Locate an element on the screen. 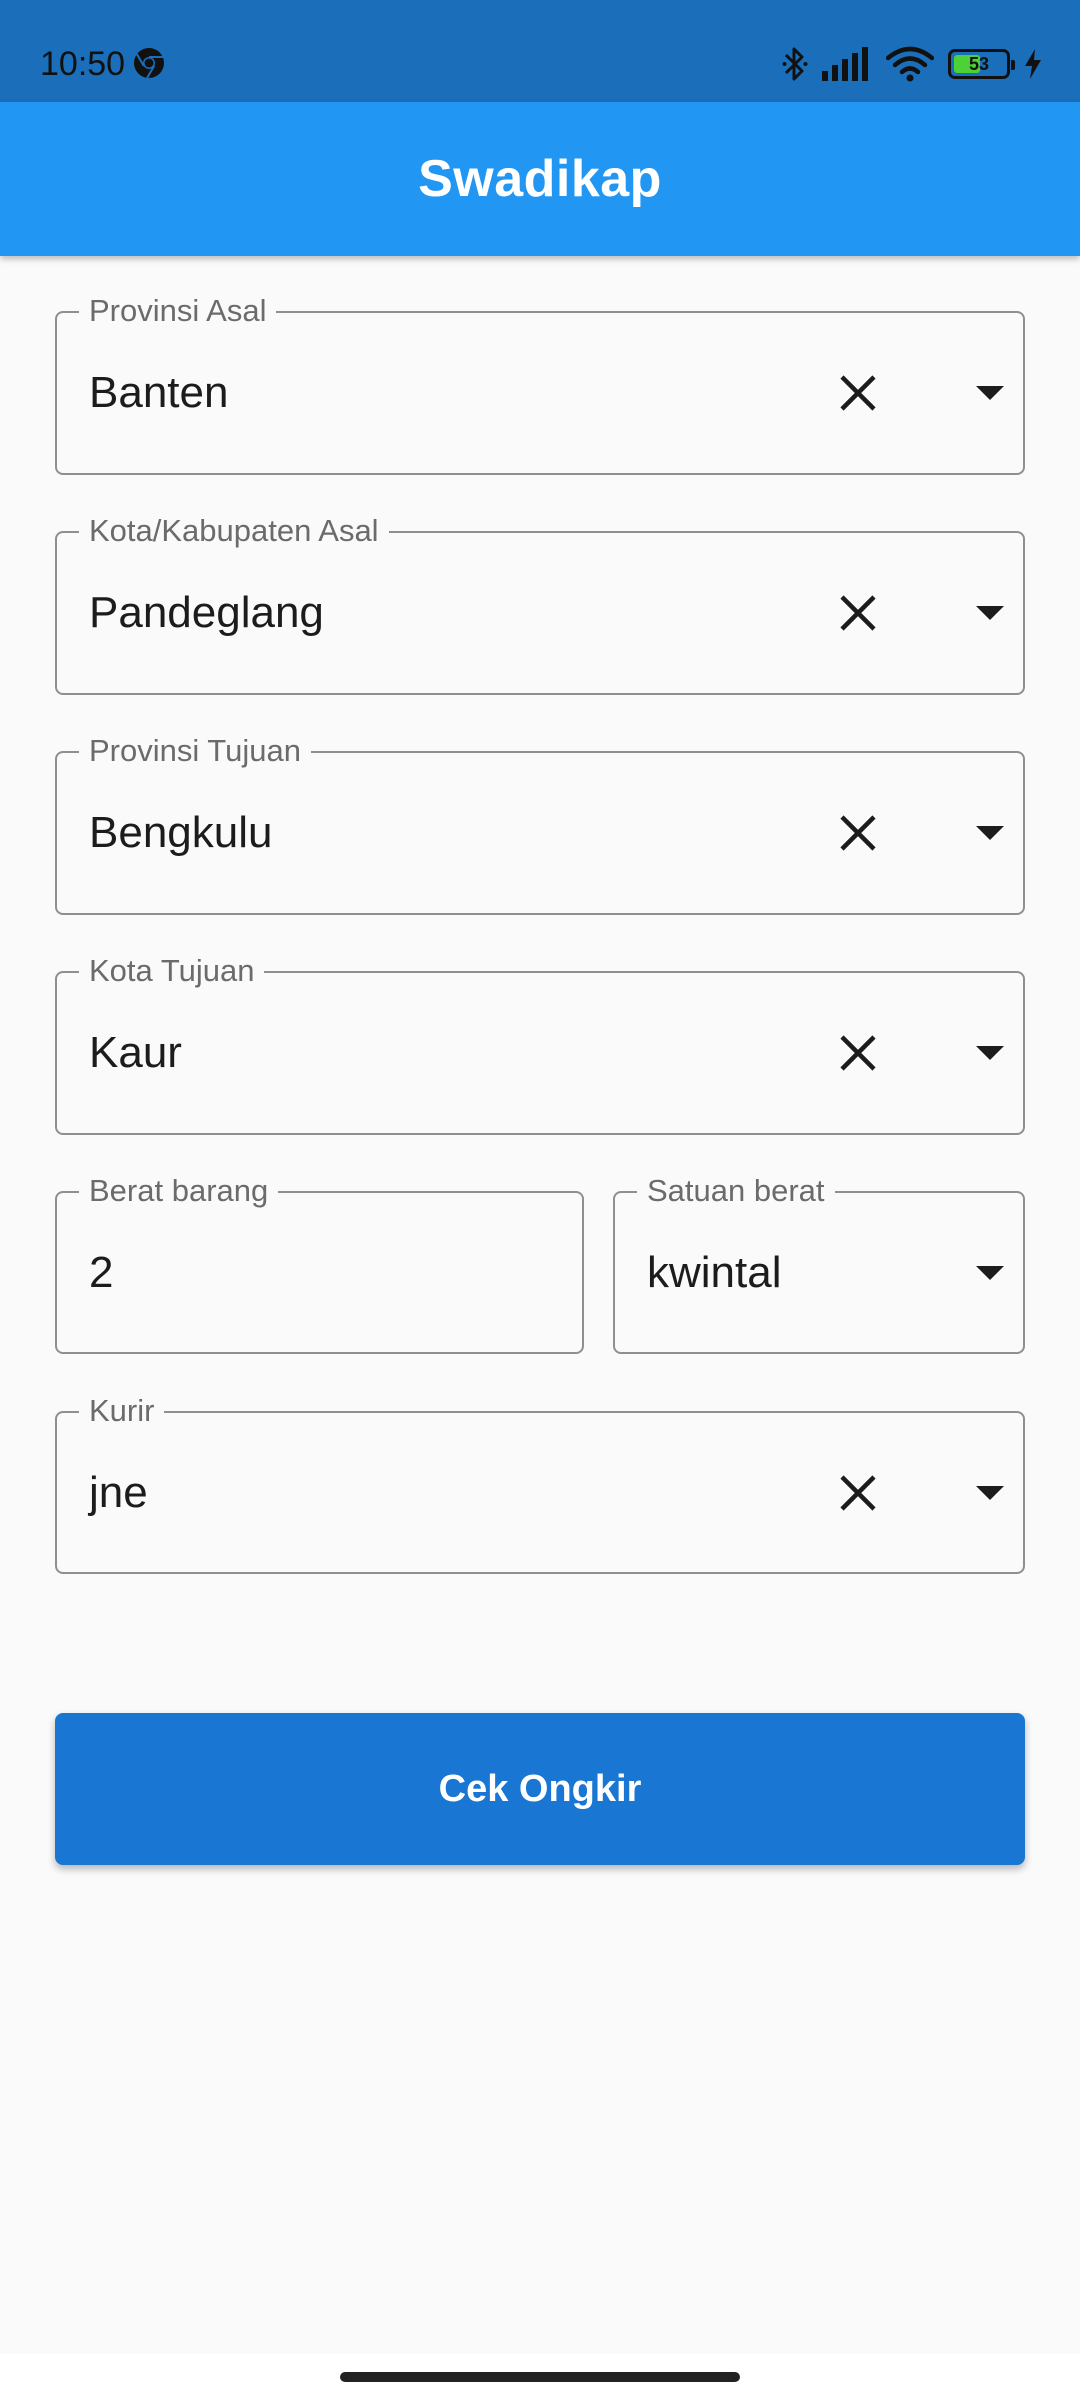  app-title: Swadikap is located at coordinates (540, 179).